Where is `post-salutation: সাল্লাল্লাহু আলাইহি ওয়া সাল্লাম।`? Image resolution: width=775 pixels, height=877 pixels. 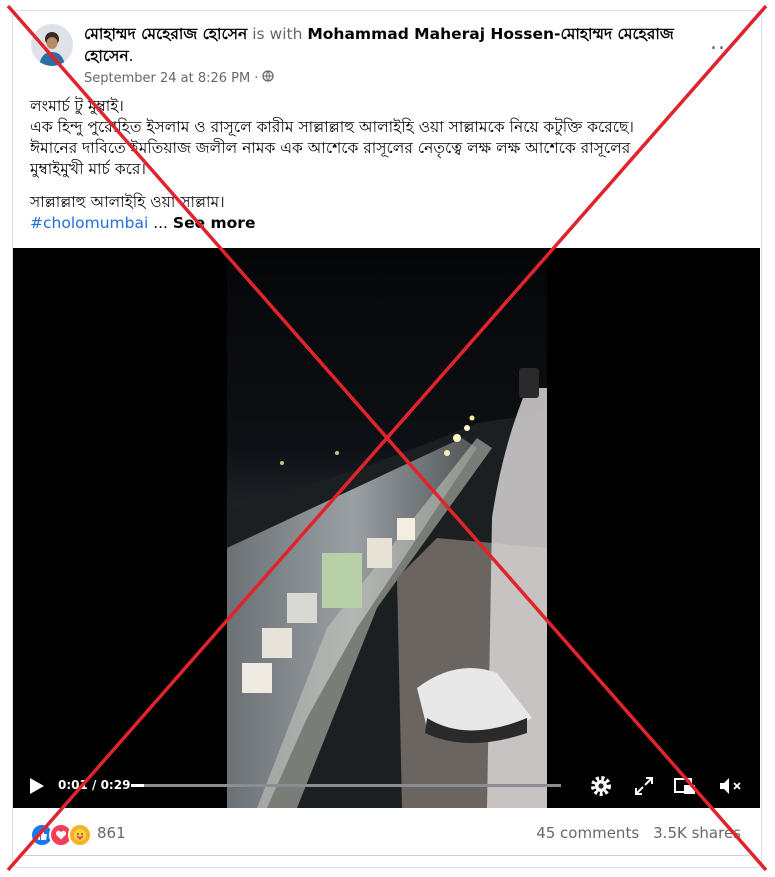
post-salutation: সাল্লাল্লাহু আলাইহি ওয়া সাল্লাম। is located at coordinates (127, 202).